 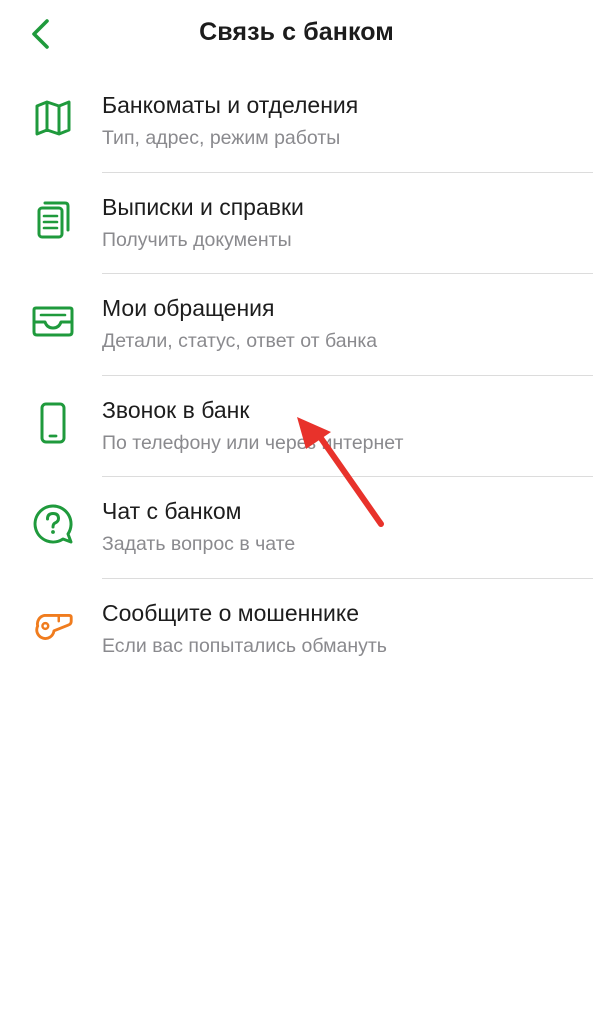 What do you see at coordinates (296, 32) in the screenshot?
I see `page-title: Связь с банком` at bounding box center [296, 32].